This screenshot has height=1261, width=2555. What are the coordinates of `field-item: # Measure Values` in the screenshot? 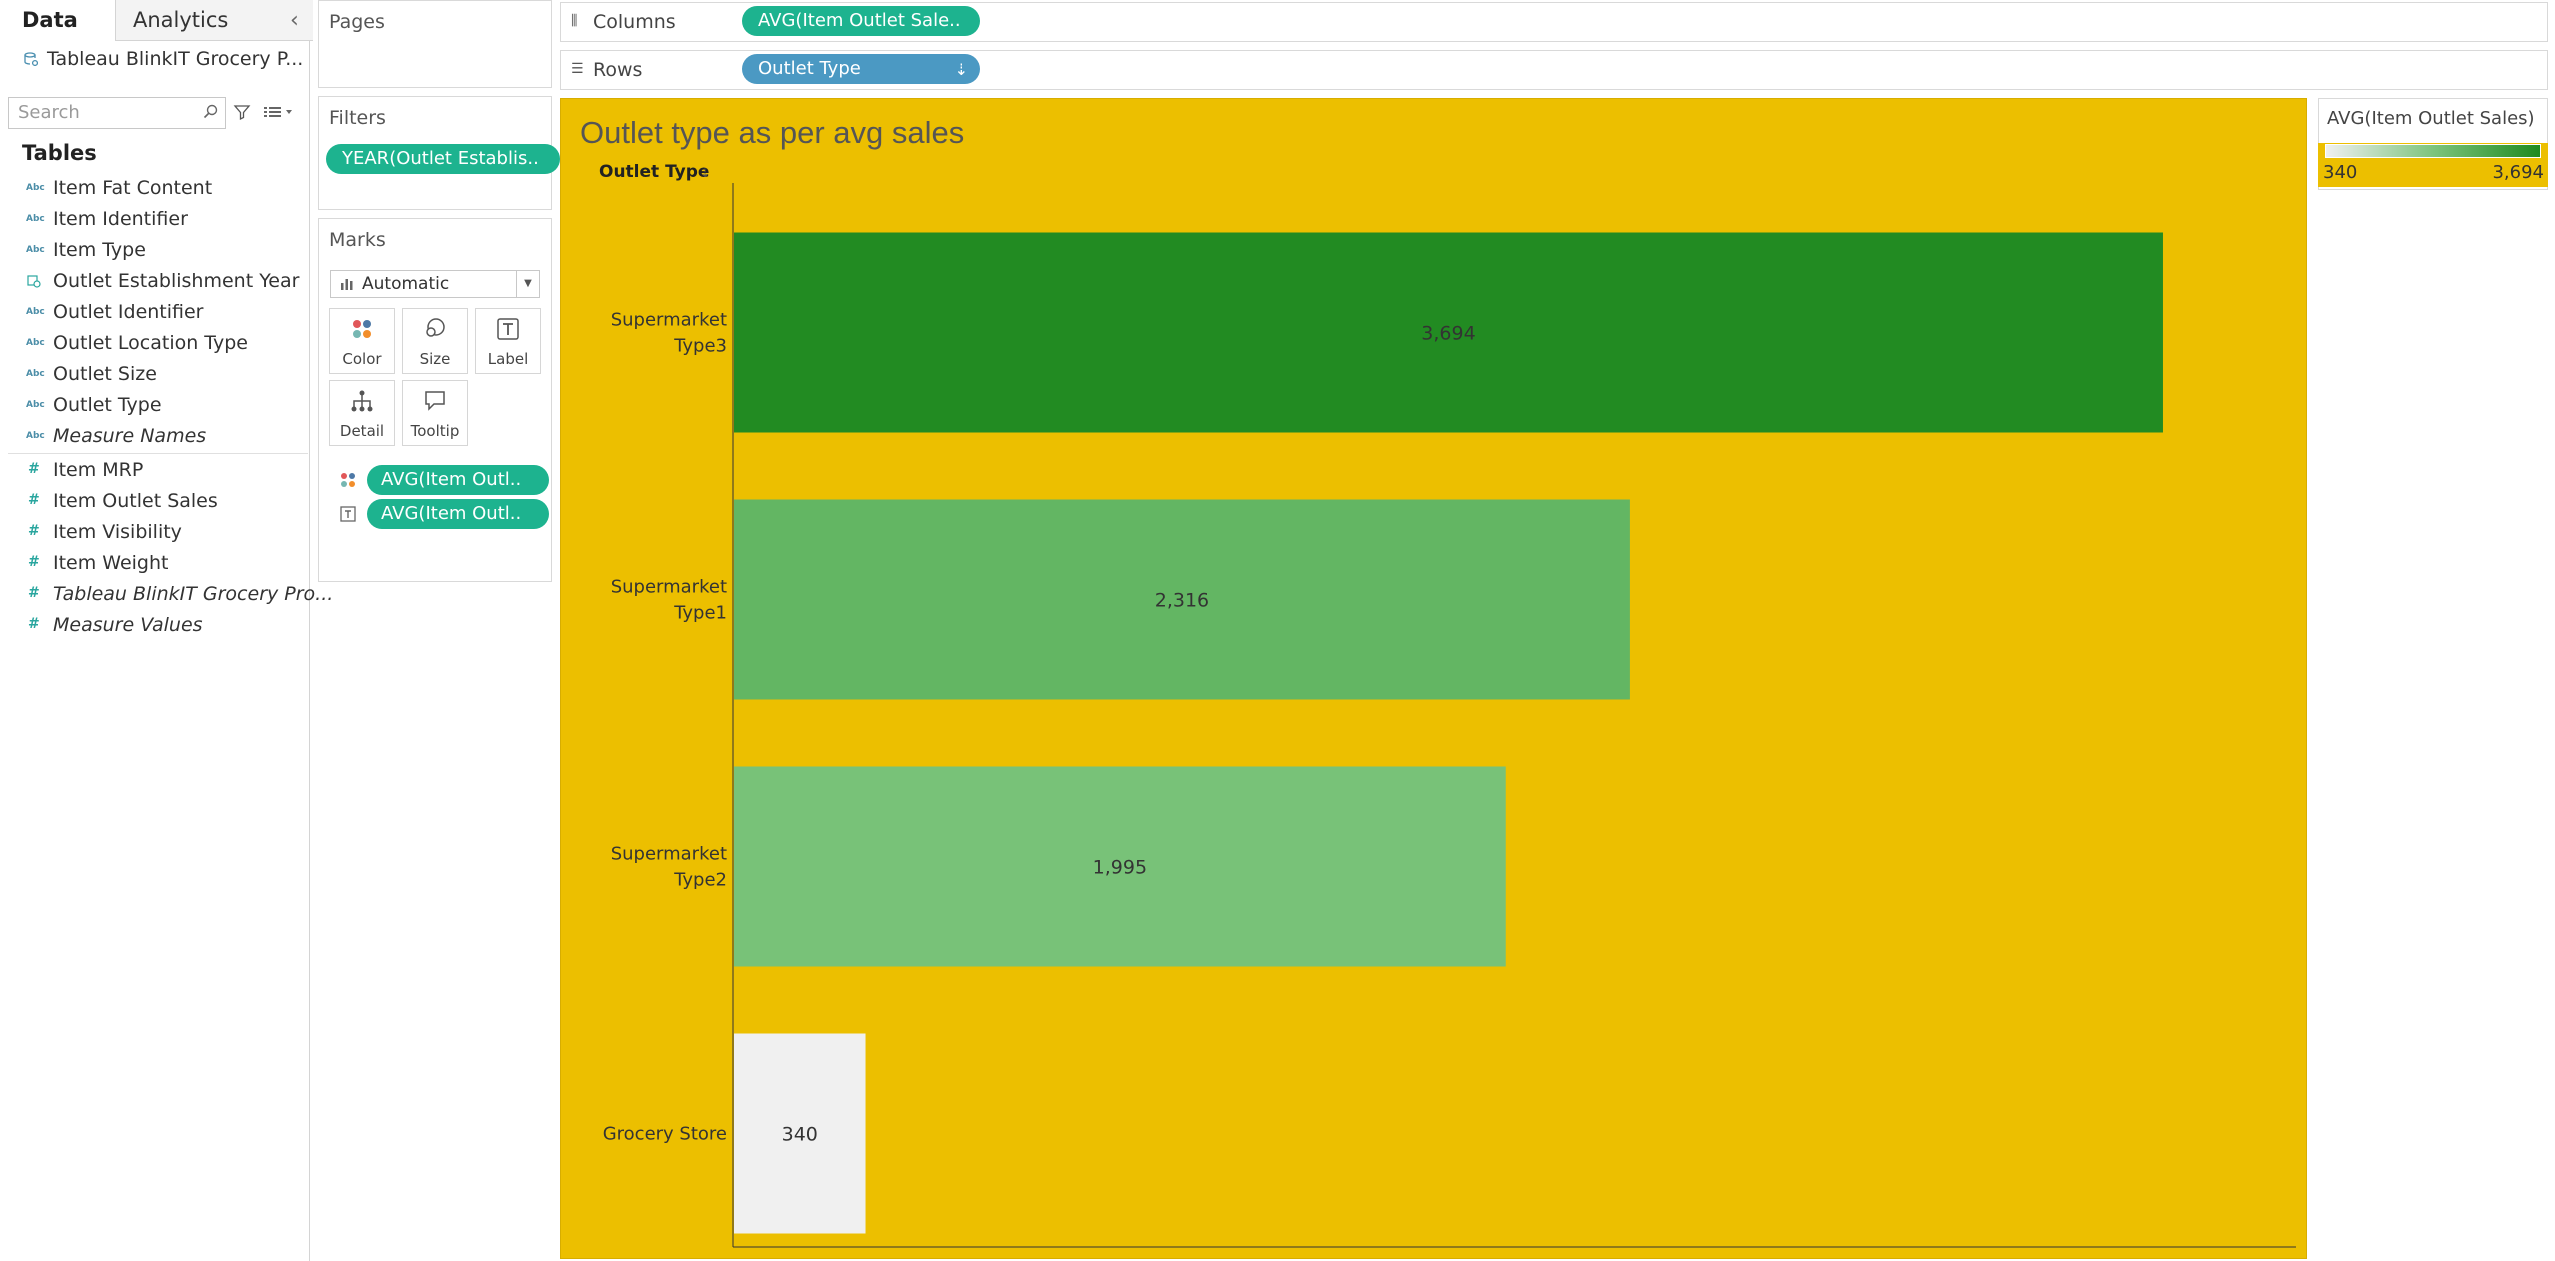 It's located at (154, 626).